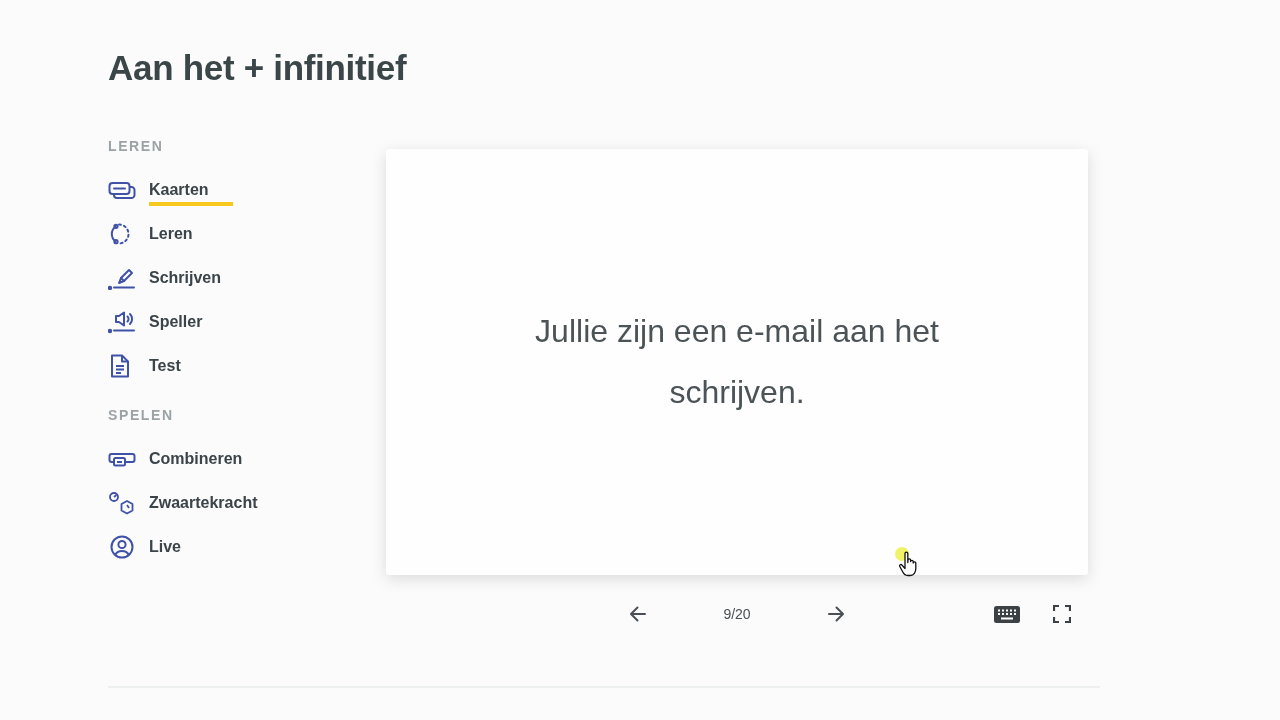  I want to click on next-button, so click(836, 614).